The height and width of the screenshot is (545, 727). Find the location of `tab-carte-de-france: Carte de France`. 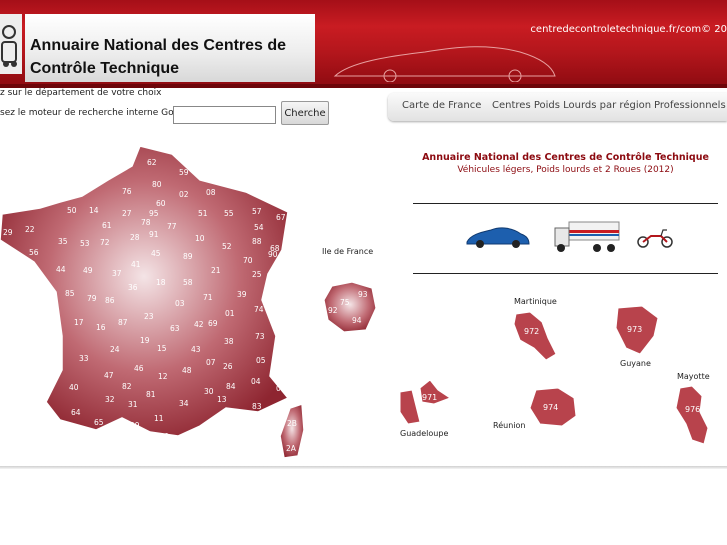

tab-carte-de-france: Carte de France is located at coordinates (441, 105).